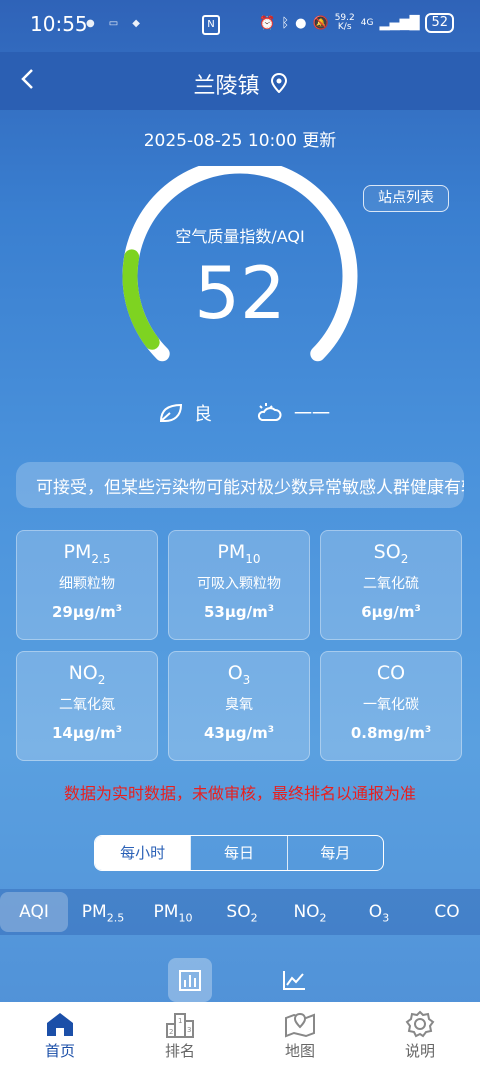 This screenshot has width=480, height=1068. What do you see at coordinates (300, 1025) in the screenshot?
I see `map-icon` at bounding box center [300, 1025].